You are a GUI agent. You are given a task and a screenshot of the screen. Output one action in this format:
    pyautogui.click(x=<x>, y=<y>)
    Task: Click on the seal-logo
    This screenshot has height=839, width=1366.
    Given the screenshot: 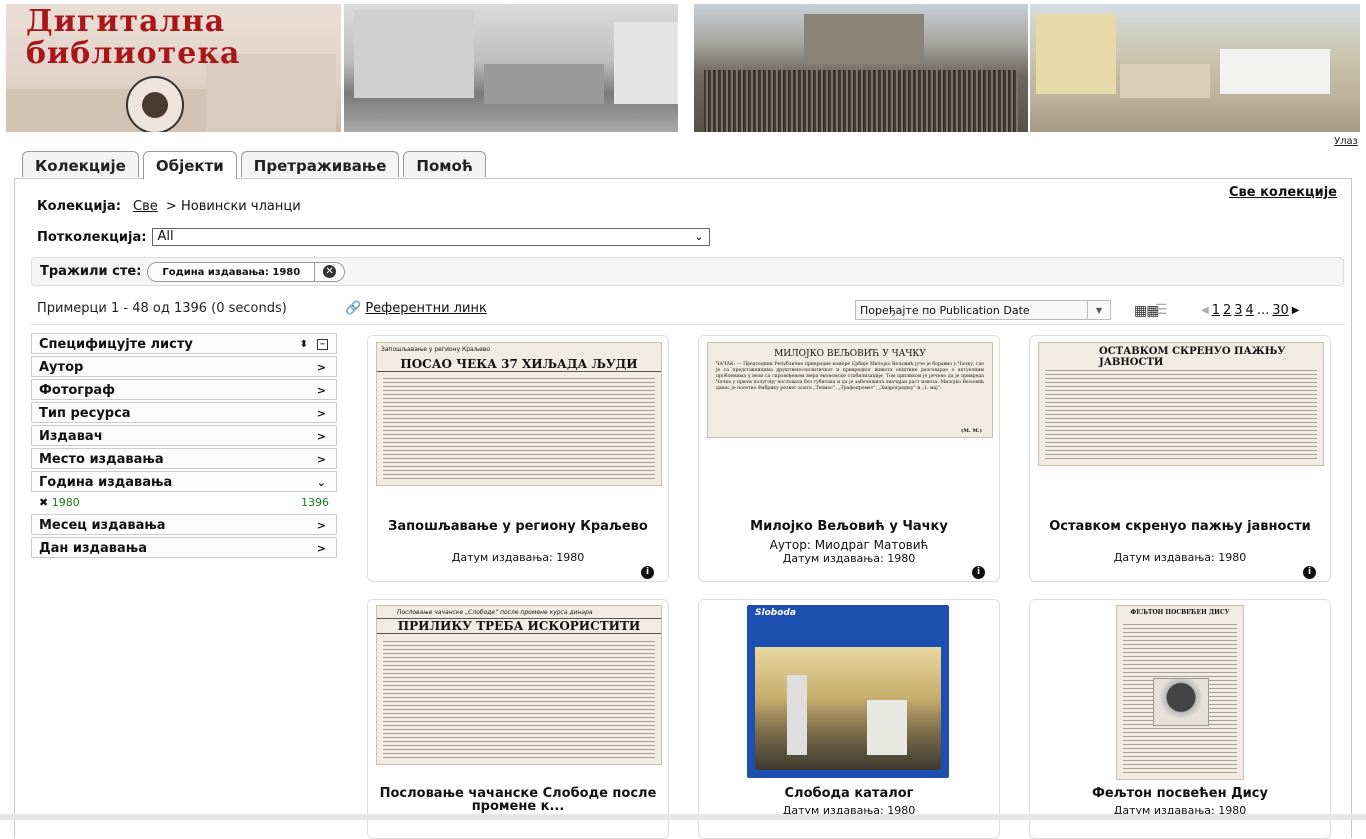 What is the action you would take?
    pyautogui.click(x=155, y=104)
    